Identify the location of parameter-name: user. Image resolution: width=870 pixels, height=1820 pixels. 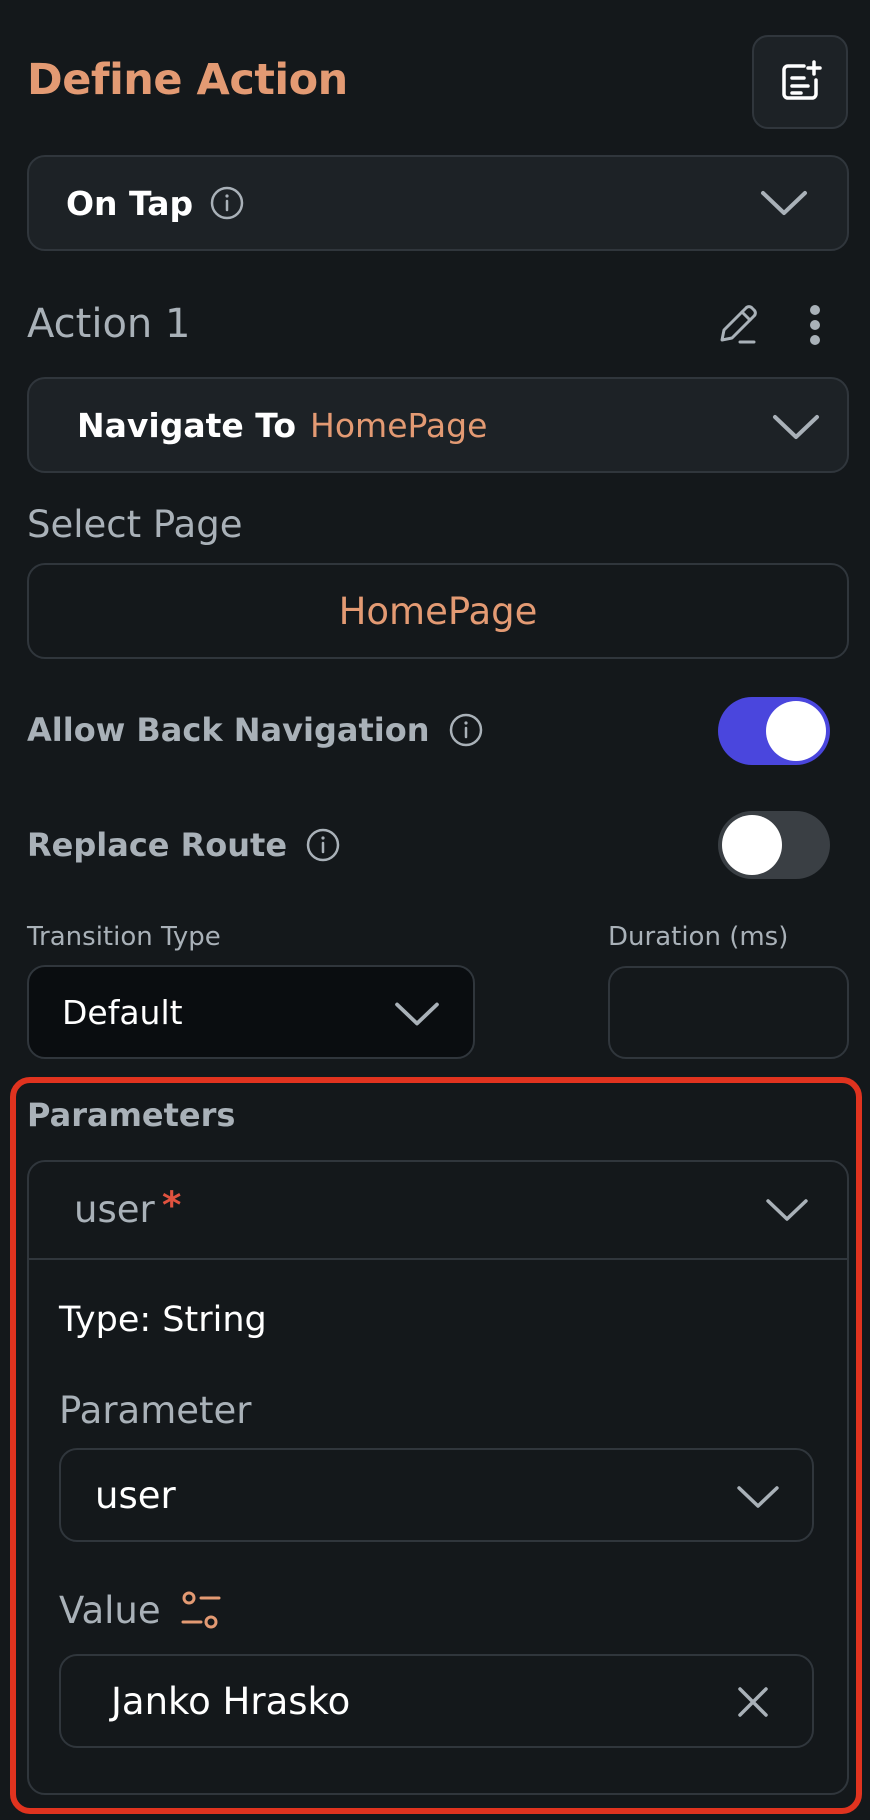
(114, 1209).